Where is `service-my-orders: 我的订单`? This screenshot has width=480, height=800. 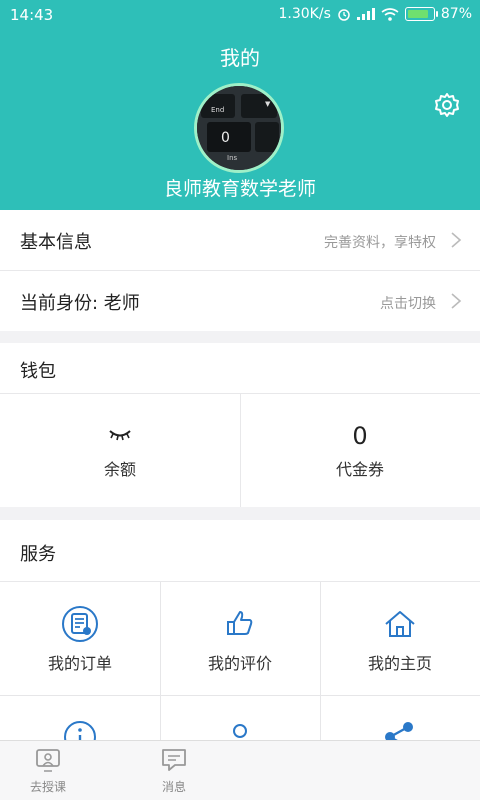 service-my-orders: 我的订单 is located at coordinates (80, 638).